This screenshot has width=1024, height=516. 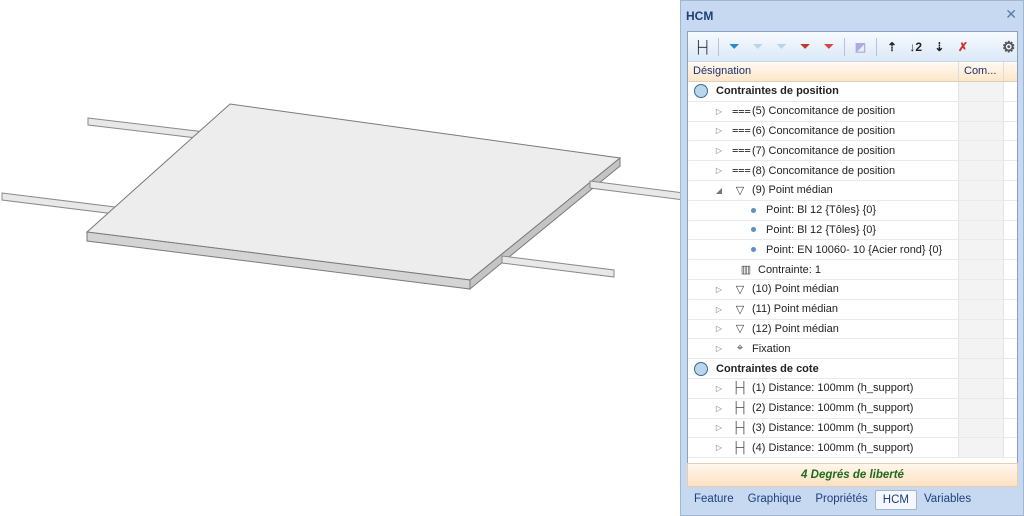 I want to click on row-label: Contrainte: 1, so click(x=789, y=269).